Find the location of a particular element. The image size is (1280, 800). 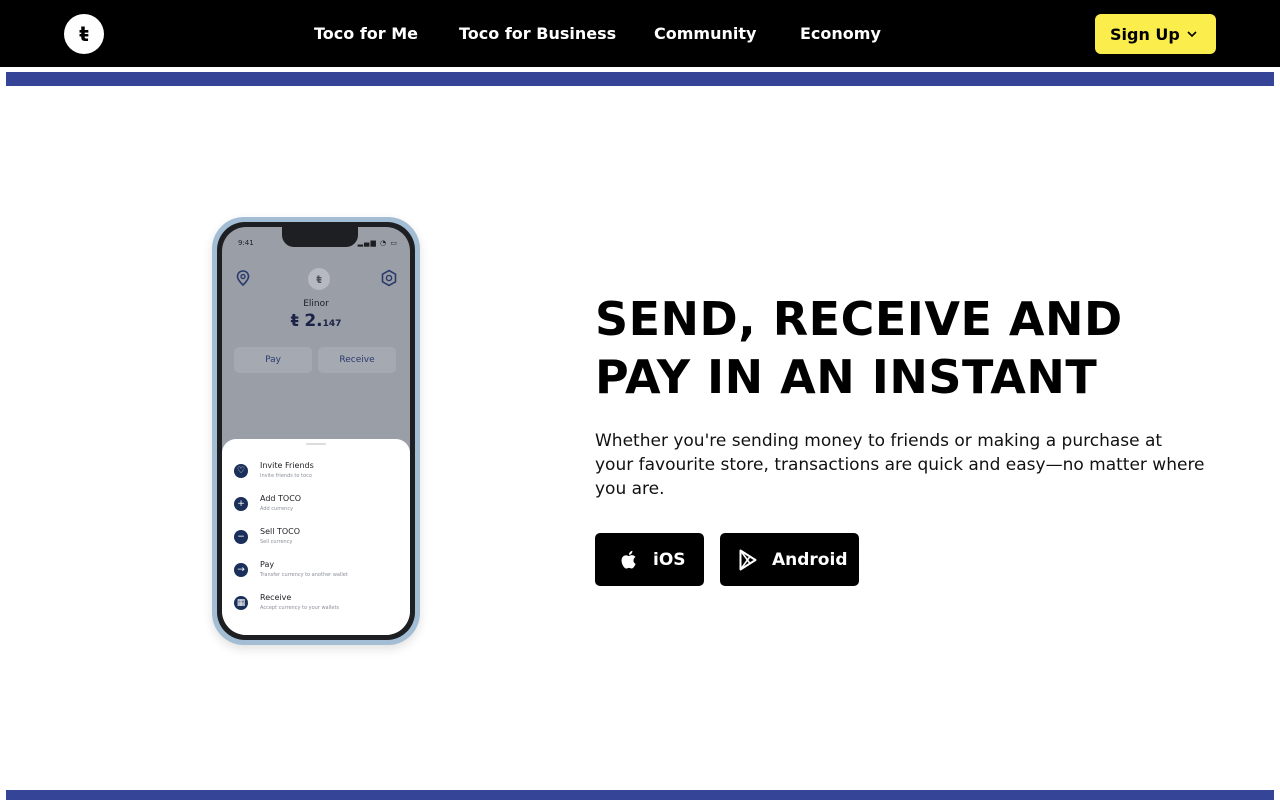

qr-code-icon: ▦ is located at coordinates (241, 603).